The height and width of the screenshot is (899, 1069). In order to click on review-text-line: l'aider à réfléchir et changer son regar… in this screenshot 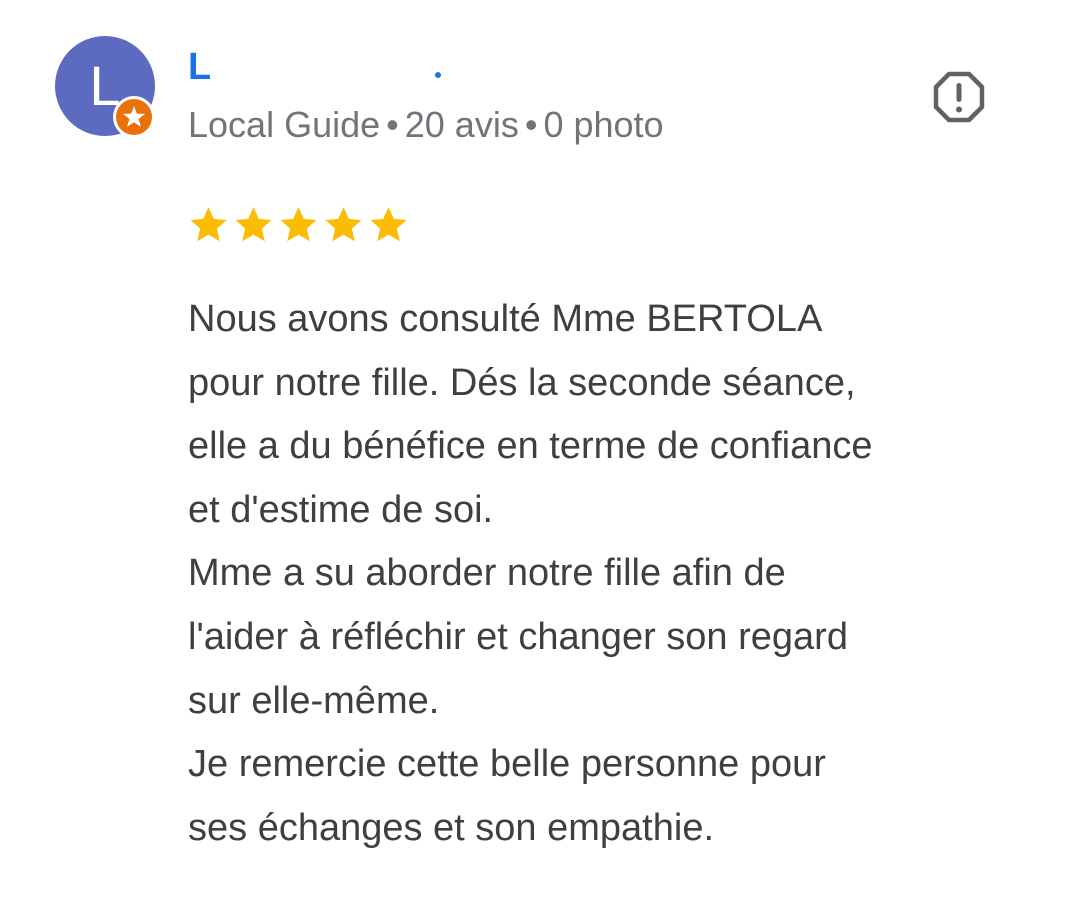, I will do `click(518, 636)`.